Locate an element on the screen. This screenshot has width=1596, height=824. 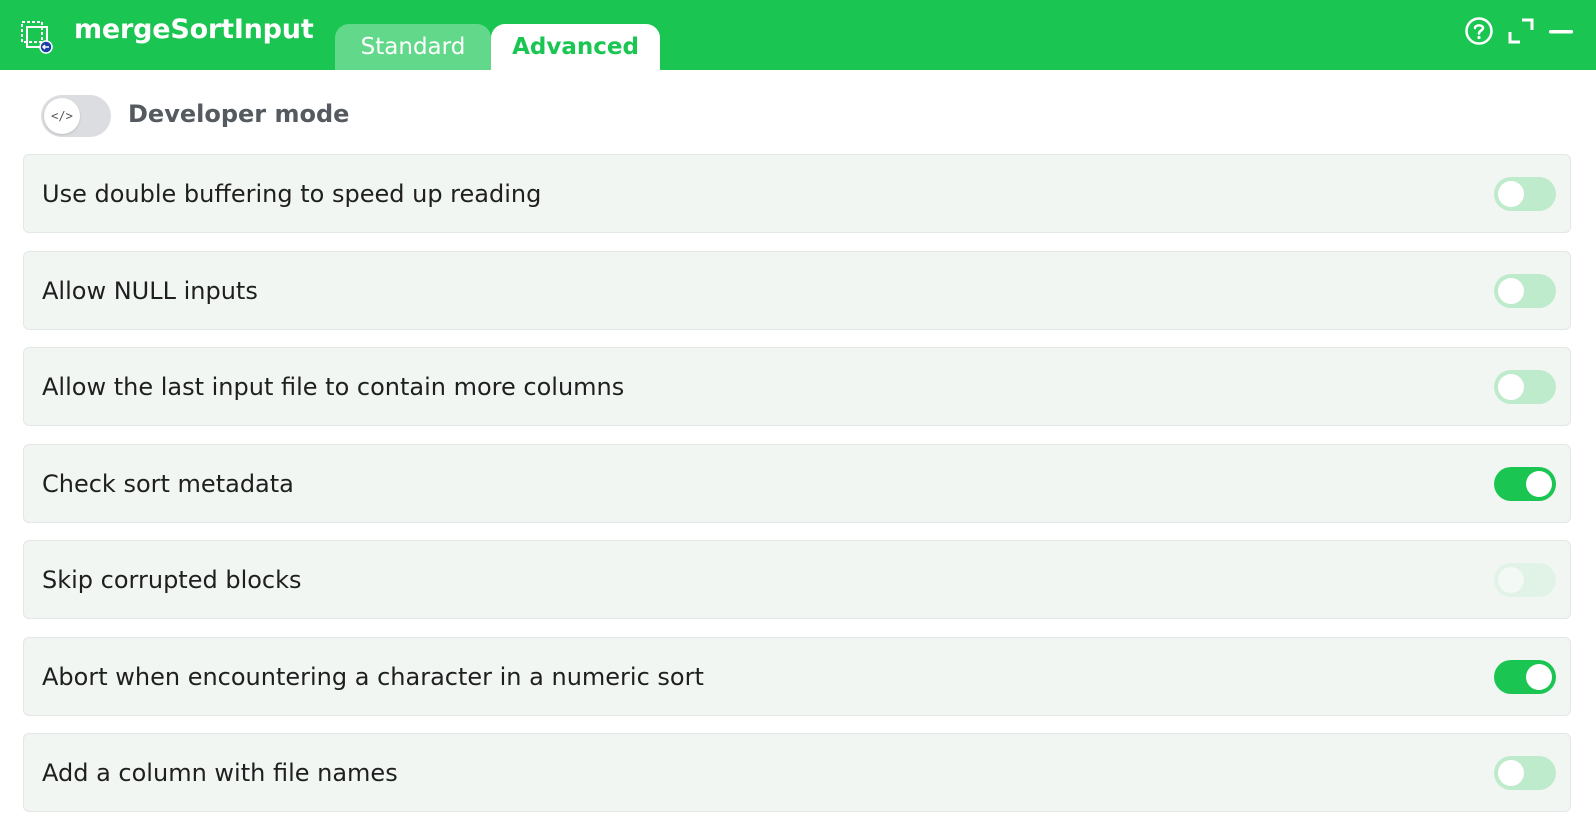
option-row: Allow NULL inputs is located at coordinates (797, 290).